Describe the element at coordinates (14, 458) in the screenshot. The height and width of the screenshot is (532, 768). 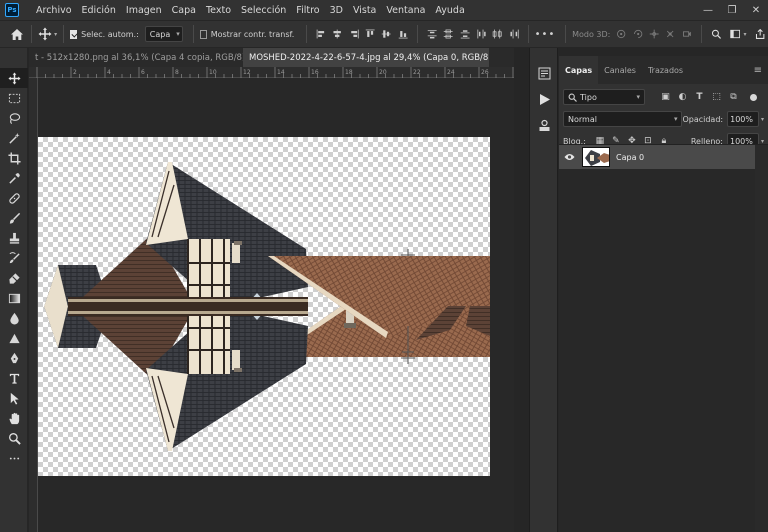
I see `more-tools-icon` at that location.